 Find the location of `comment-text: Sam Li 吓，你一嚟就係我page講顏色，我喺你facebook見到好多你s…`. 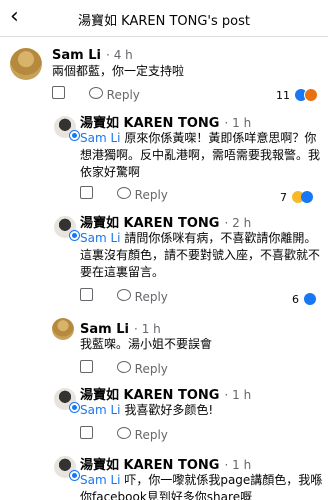

comment-text: Sam Li 吓，你一嚟就係我page講顏色，我喺你facebook見到好多你s… is located at coordinates (201, 486).